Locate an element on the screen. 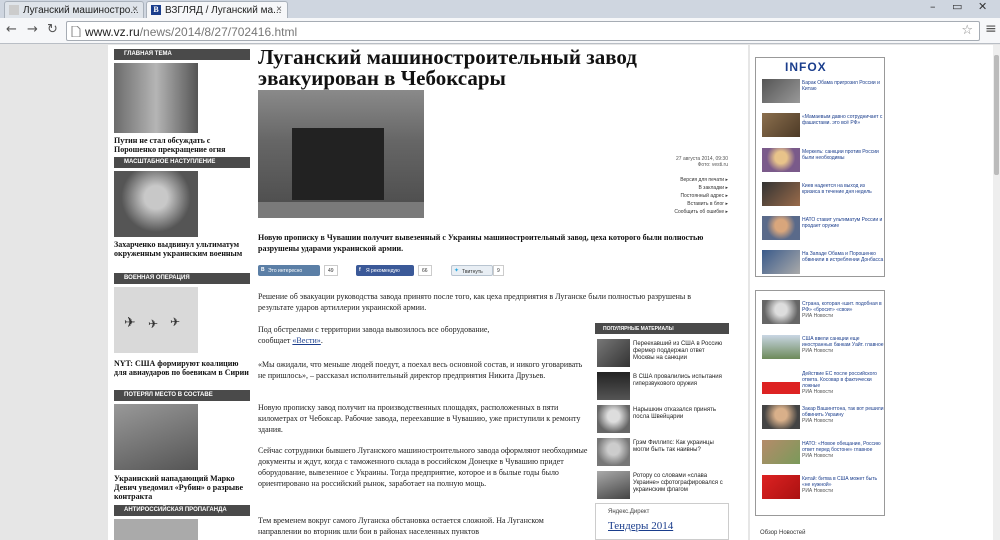 The width and height of the screenshot is (1000, 540). facebook-icon: f is located at coordinates (360, 270).